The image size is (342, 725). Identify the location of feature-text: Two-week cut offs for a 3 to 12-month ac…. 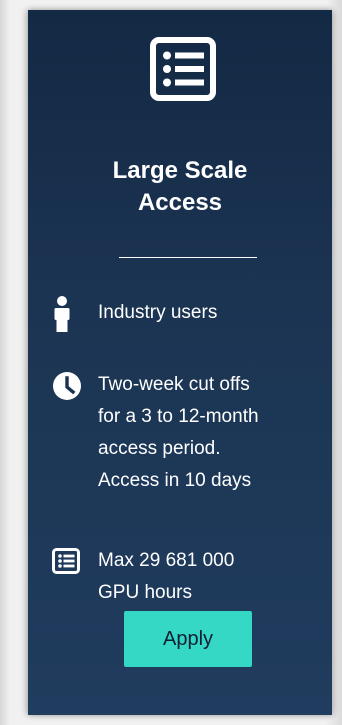
(208, 433).